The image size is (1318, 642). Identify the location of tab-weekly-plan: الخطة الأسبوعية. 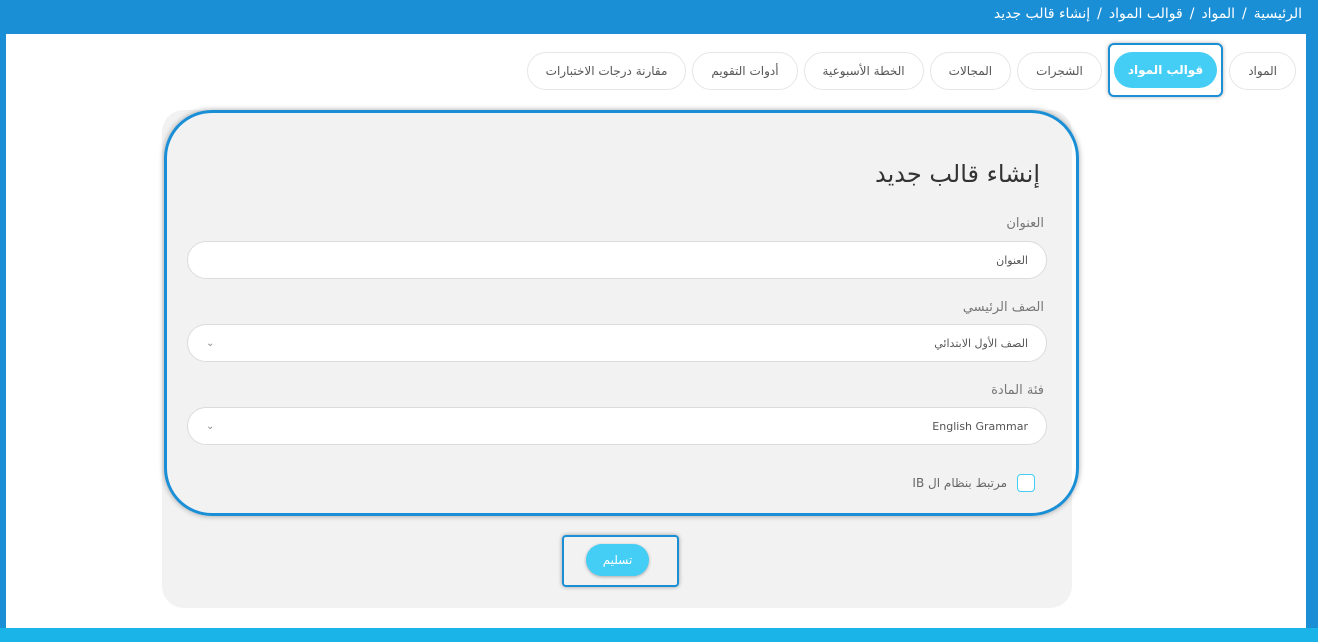
(863, 71).